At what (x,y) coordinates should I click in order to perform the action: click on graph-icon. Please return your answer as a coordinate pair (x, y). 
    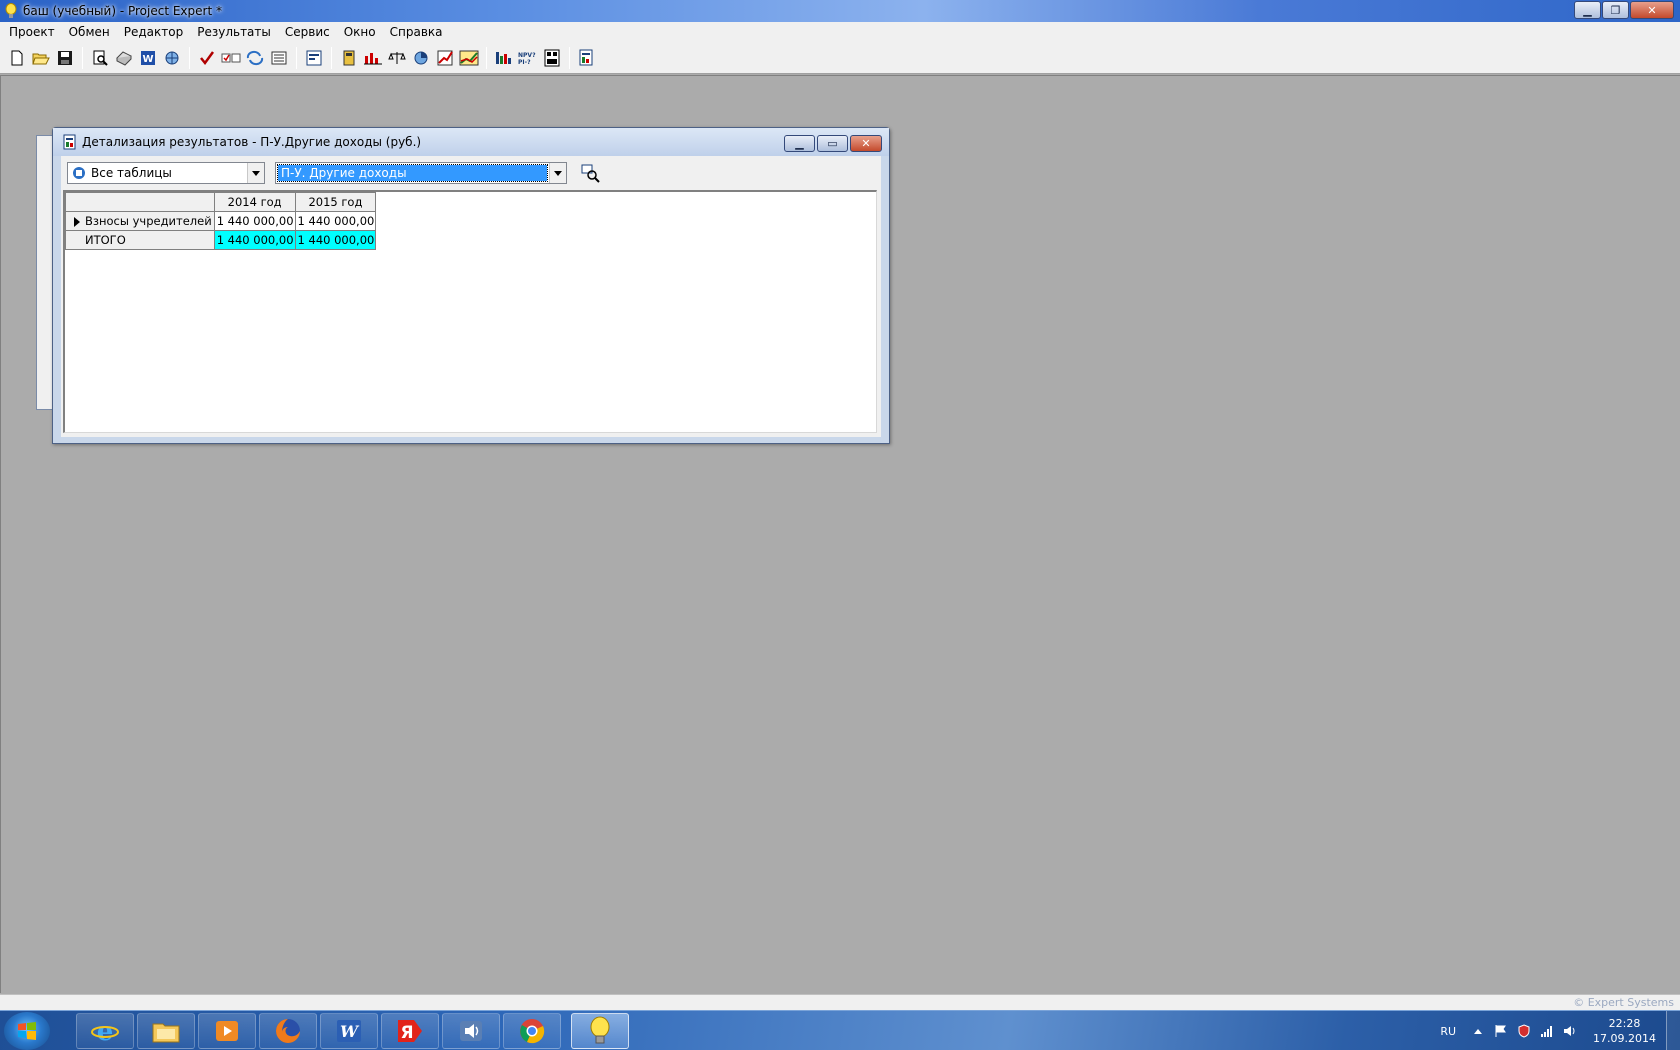
    Looking at the image, I should click on (445, 57).